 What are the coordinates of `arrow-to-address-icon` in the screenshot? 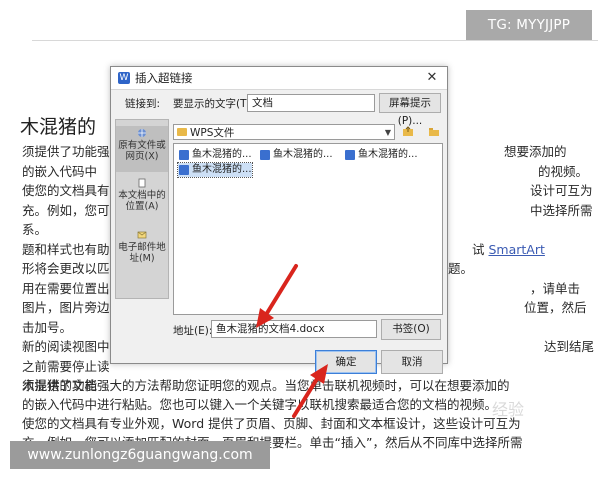 It's located at (277, 296).